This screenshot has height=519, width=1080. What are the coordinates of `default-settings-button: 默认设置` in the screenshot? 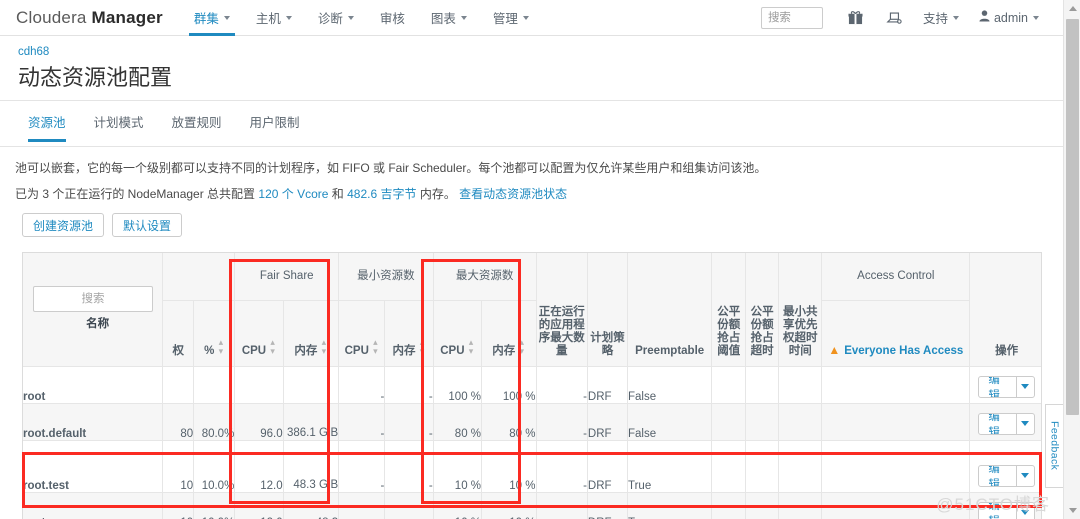 It's located at (147, 225).